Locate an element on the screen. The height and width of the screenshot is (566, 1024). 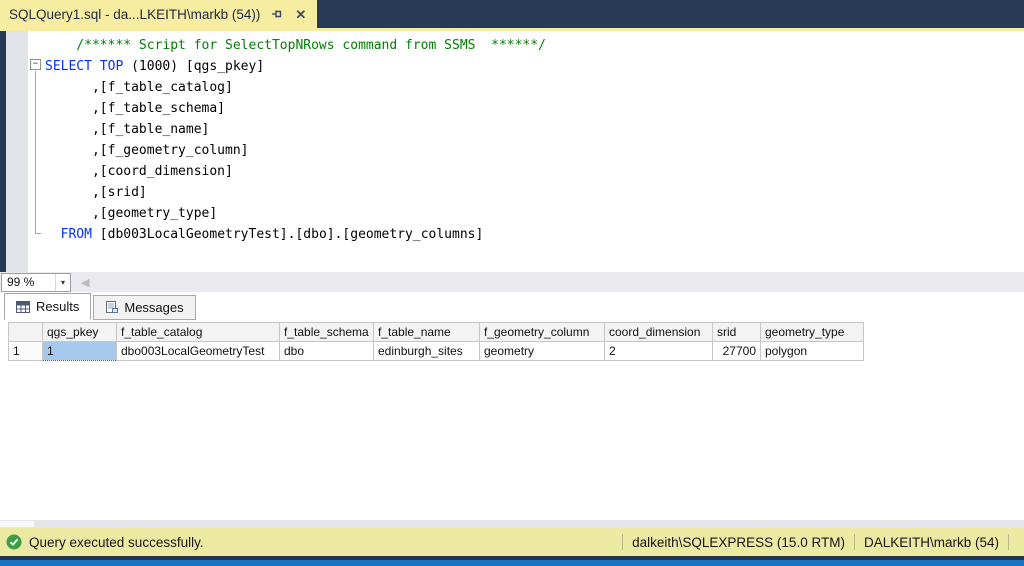
tab-messages: Messages is located at coordinates (144, 307).